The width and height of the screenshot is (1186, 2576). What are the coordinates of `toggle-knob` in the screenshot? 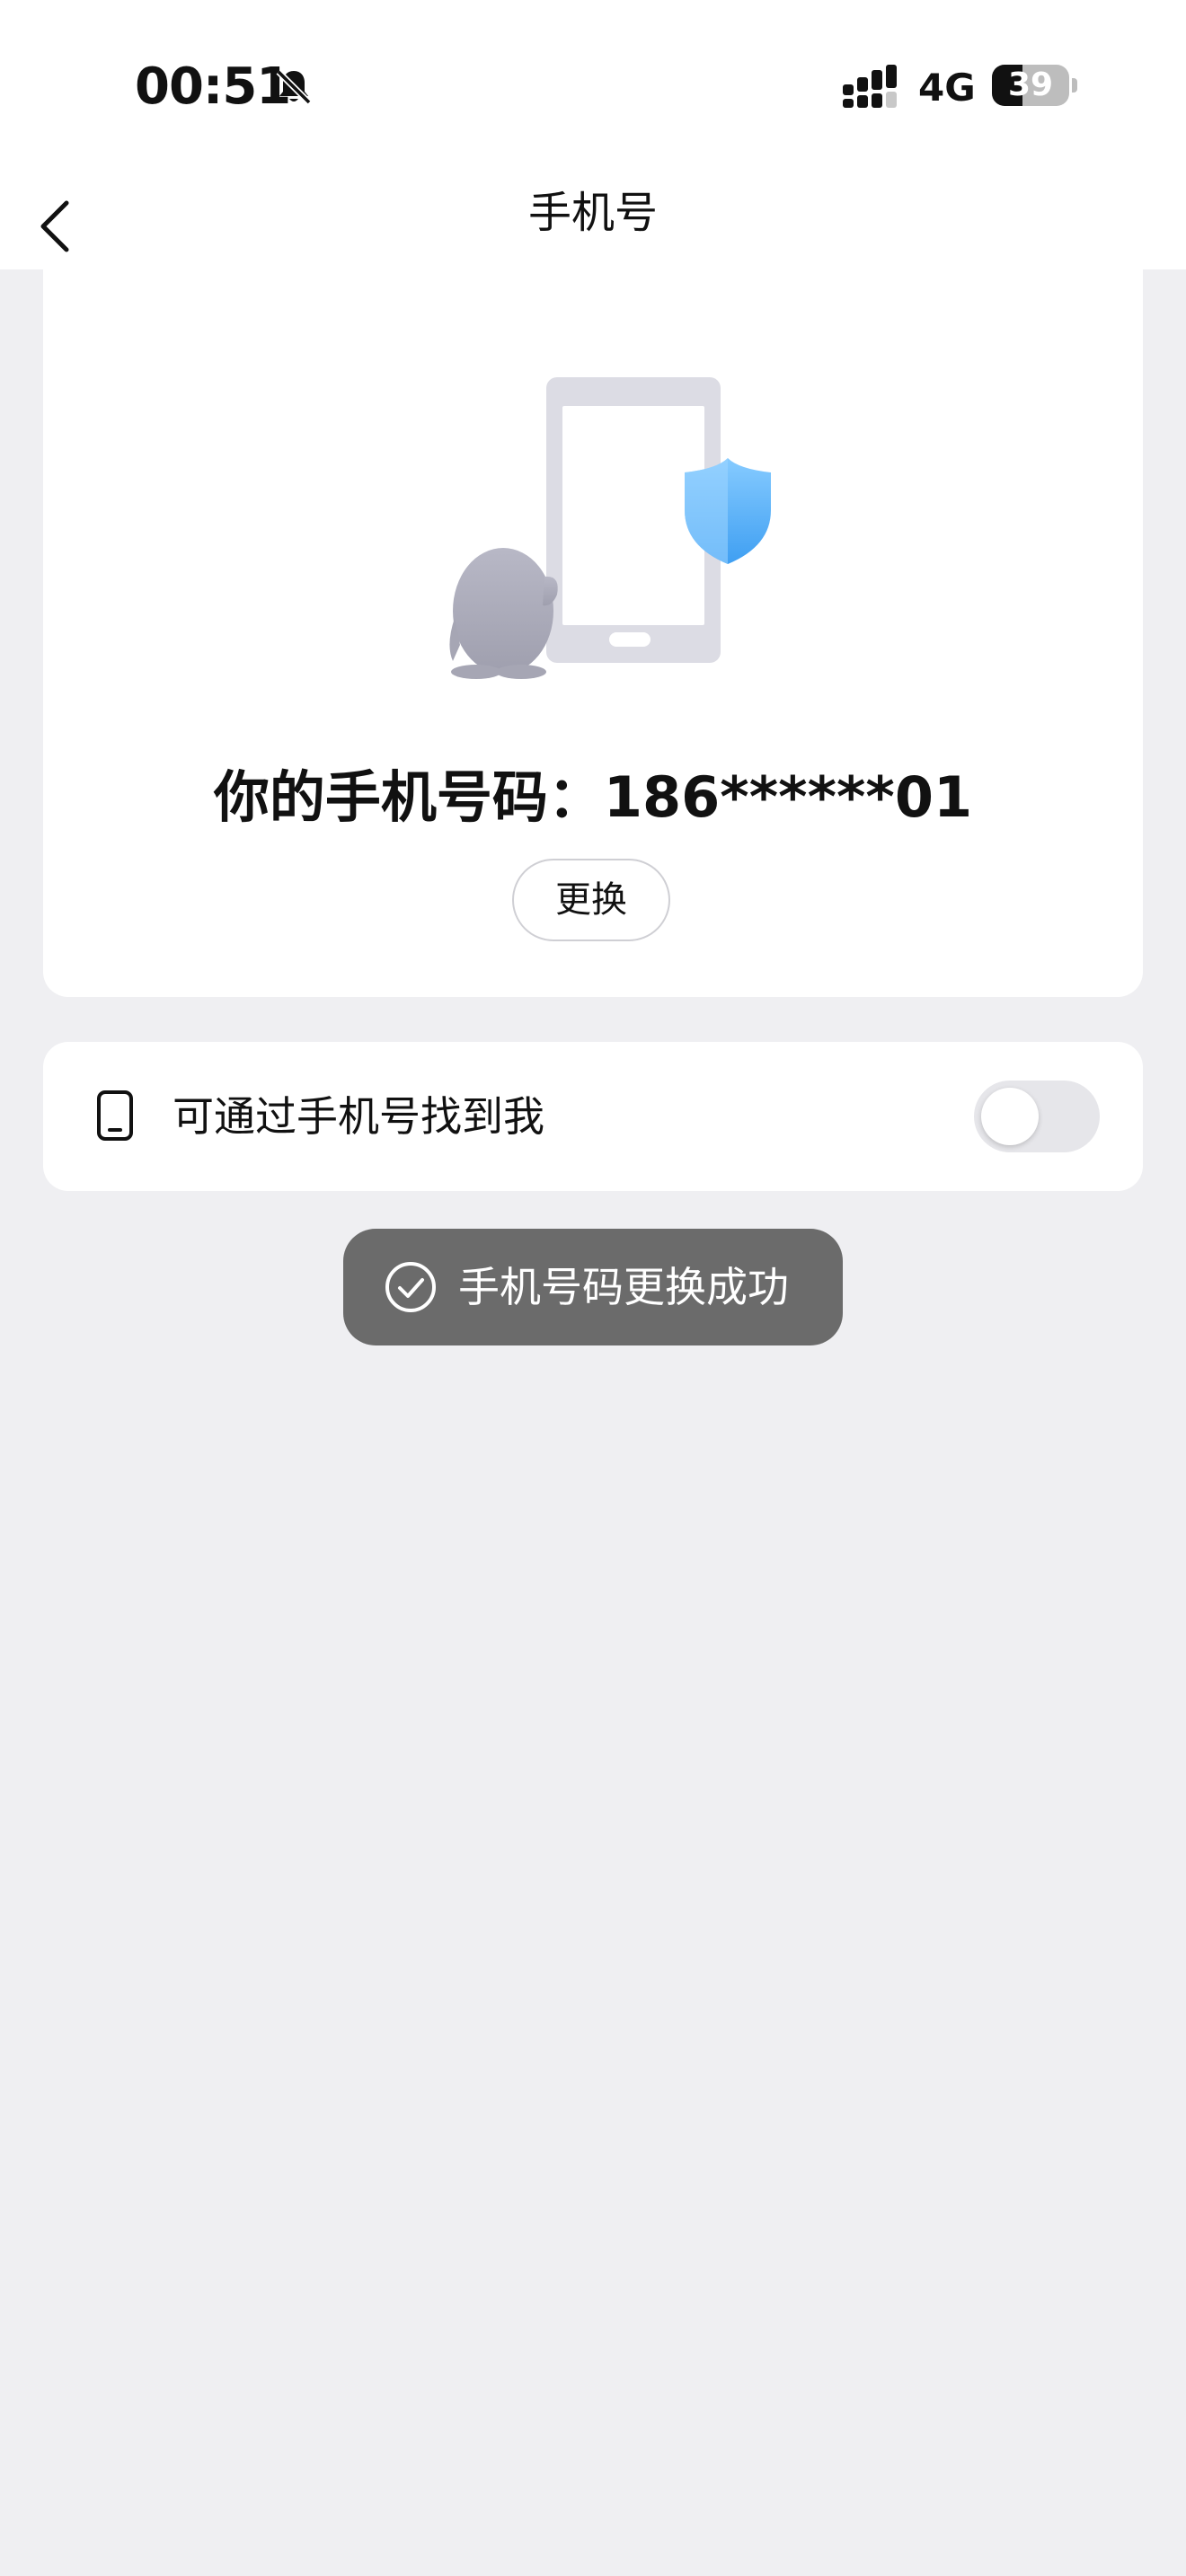 It's located at (1010, 1116).